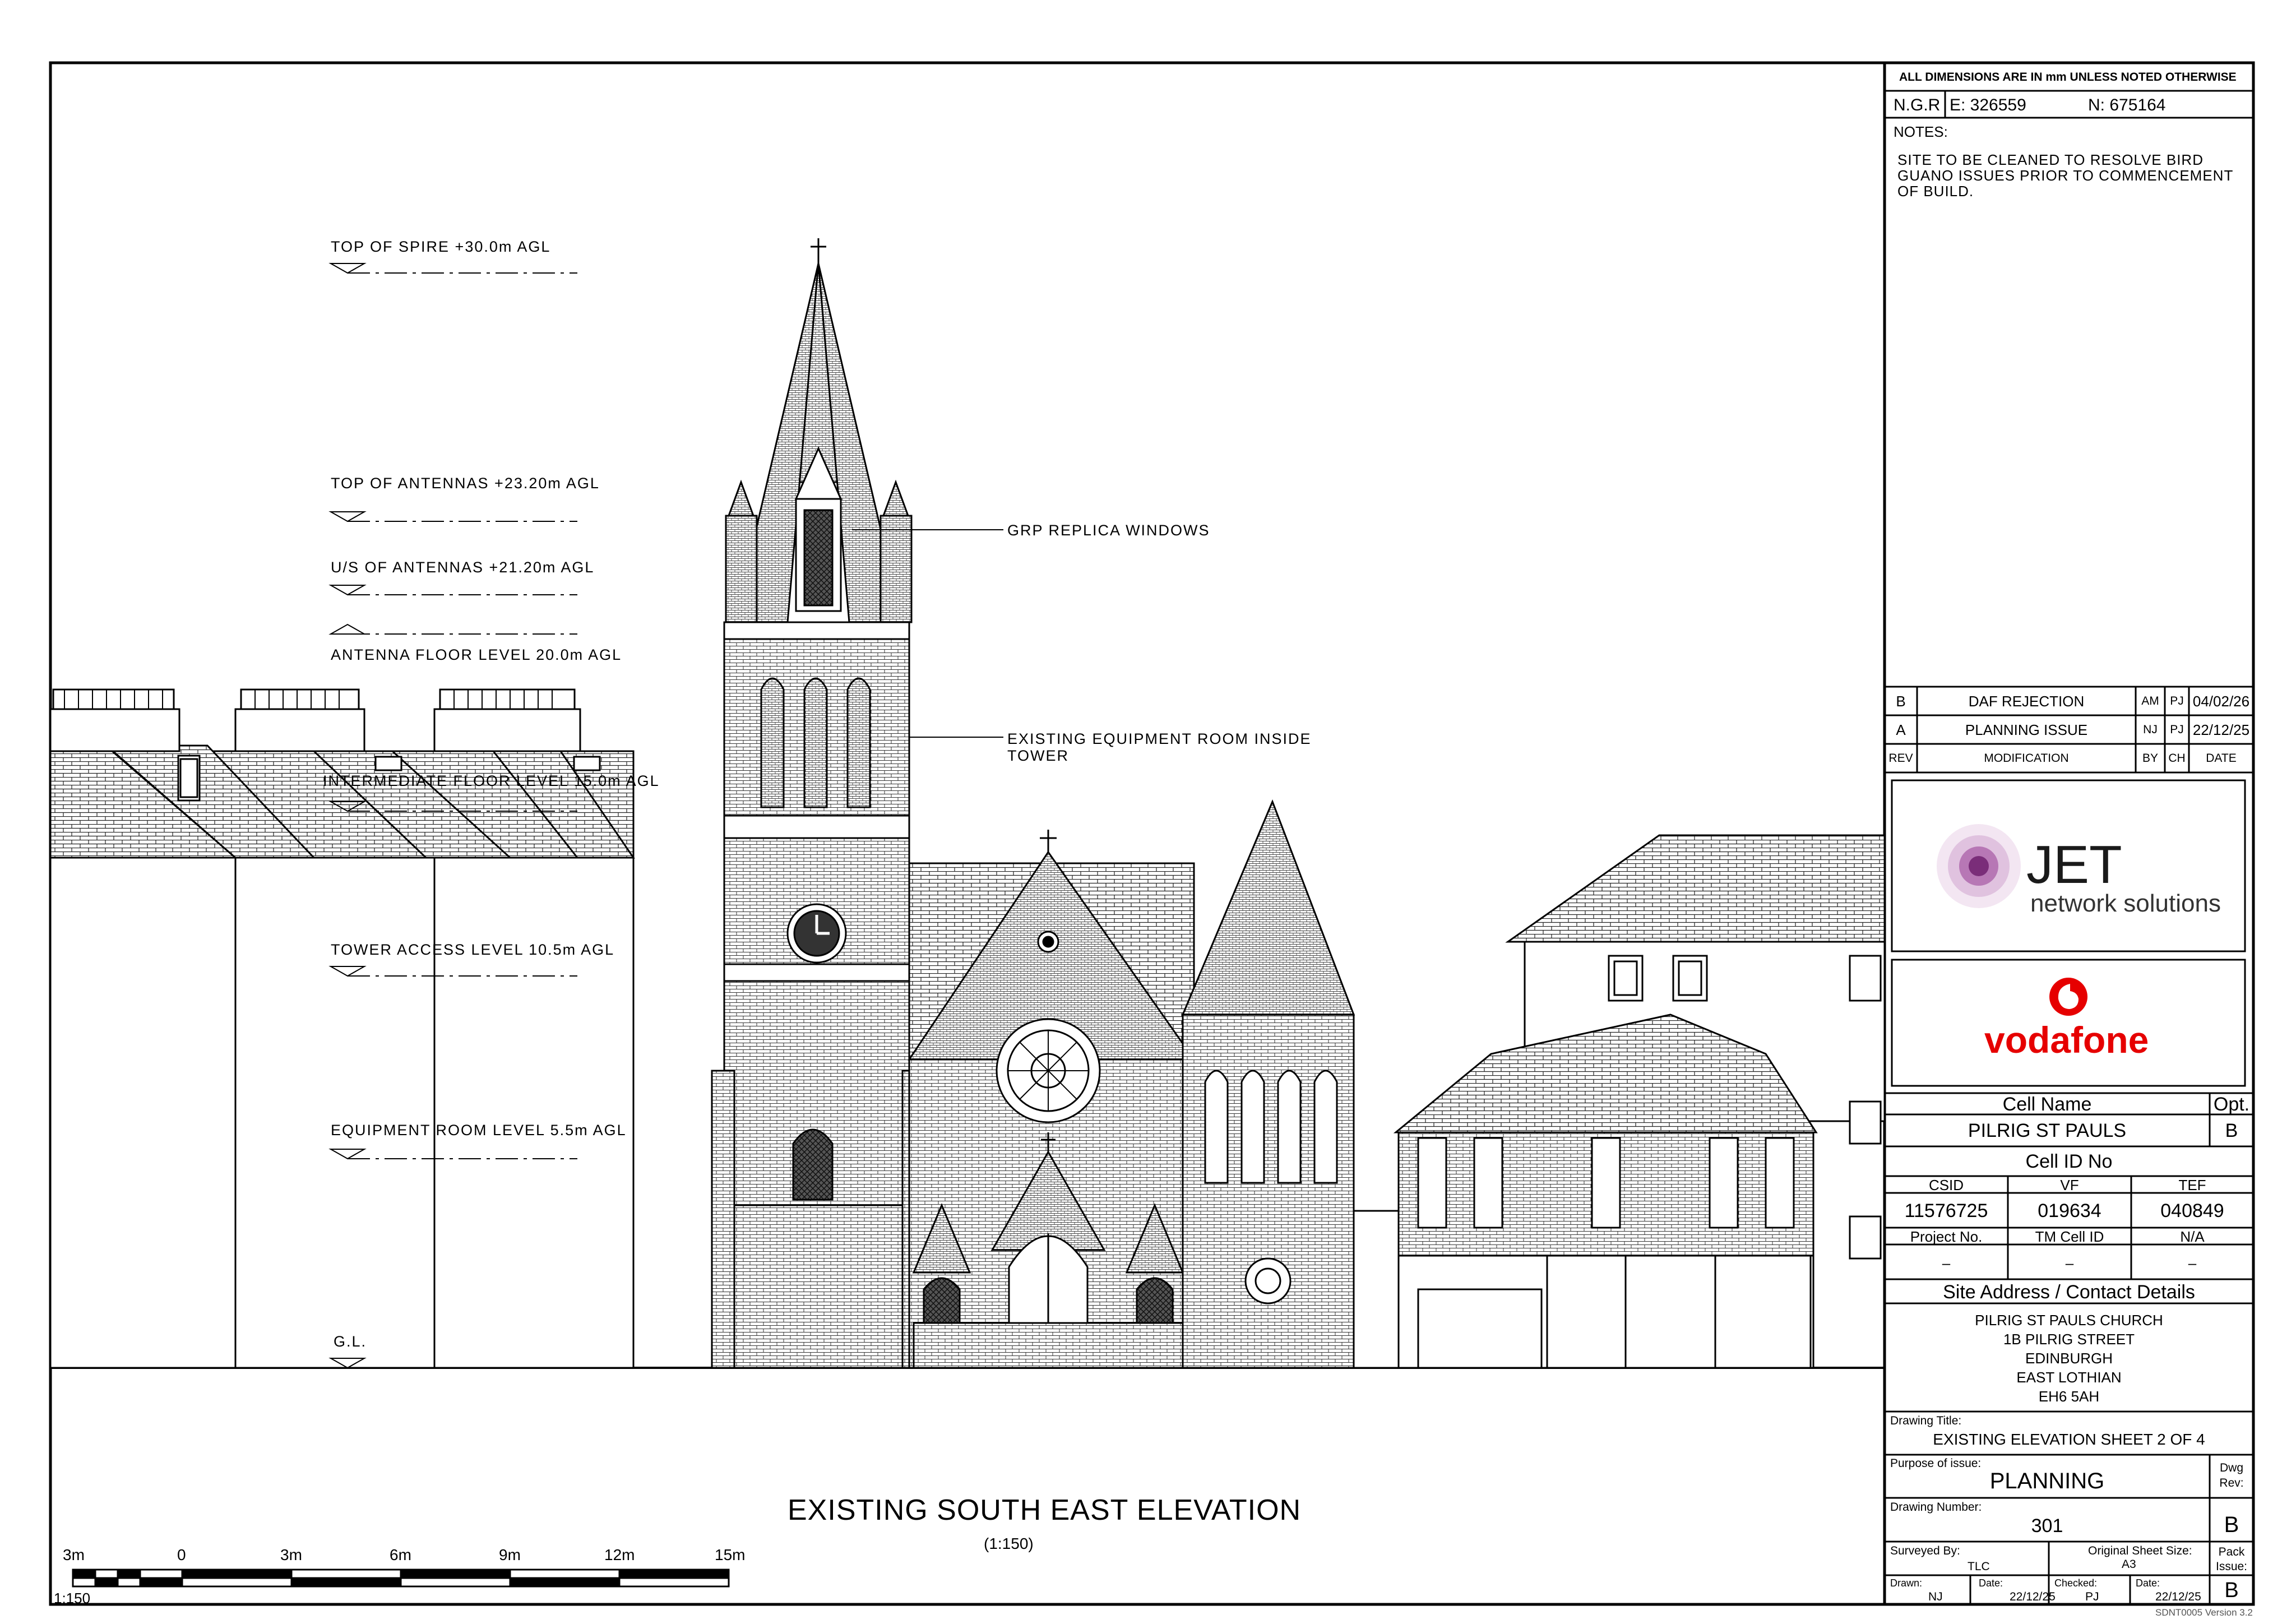 The width and height of the screenshot is (2296, 1624). I want to click on dwg-rev-label-1: Dwg, so click(2231, 1468).